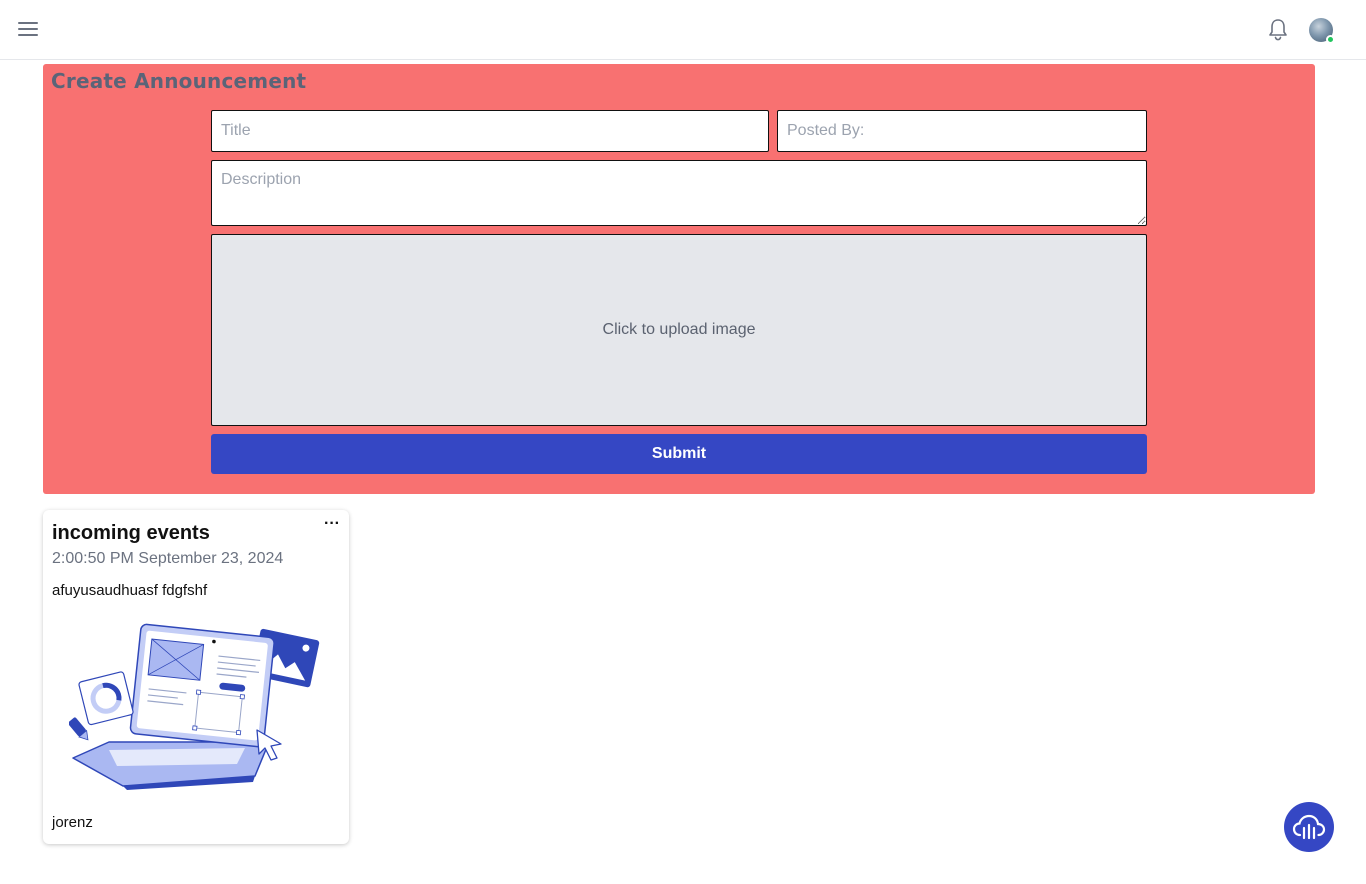 The image size is (1366, 884). I want to click on user-avatar, so click(1322, 31).